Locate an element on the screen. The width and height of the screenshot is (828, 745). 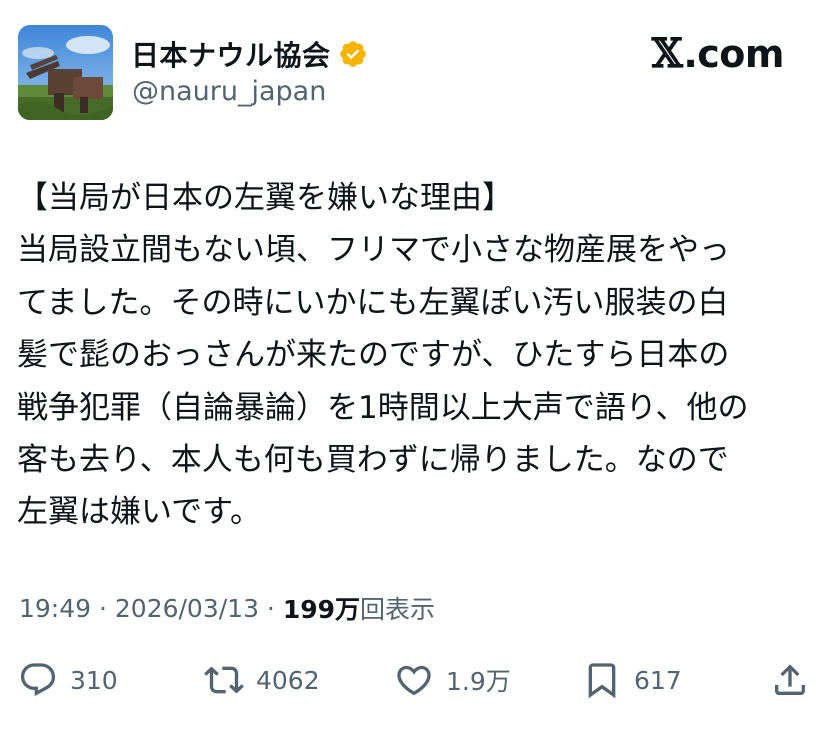
brand-domain: .com is located at coordinates (733, 53).